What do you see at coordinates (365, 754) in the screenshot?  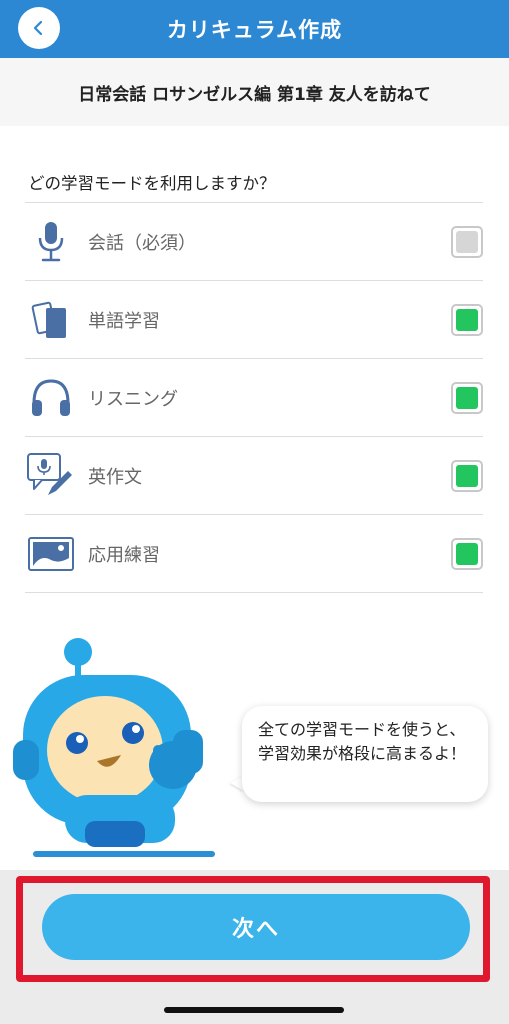 I see `mascot-speech-bubble: 全ての学習モードを使うと、学習効果が格段に高まるよ！` at bounding box center [365, 754].